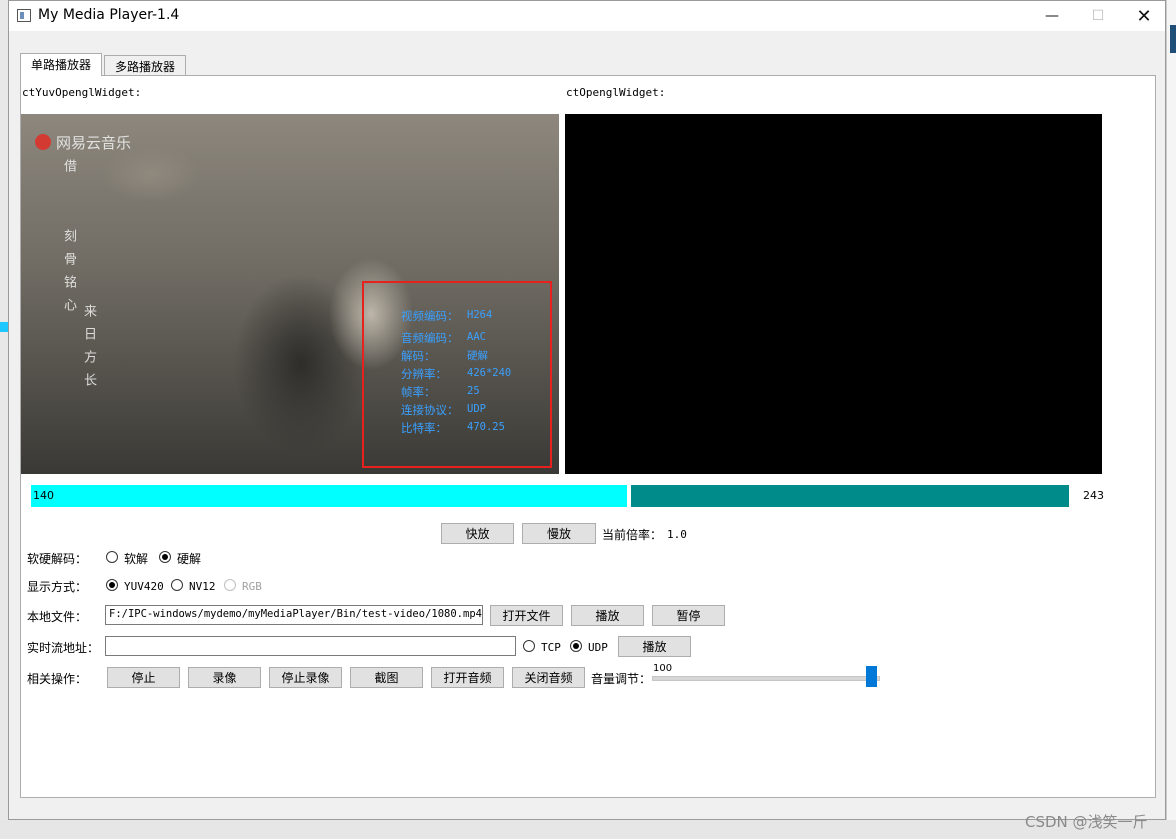  I want to click on stop-button: 停止, so click(143, 677).